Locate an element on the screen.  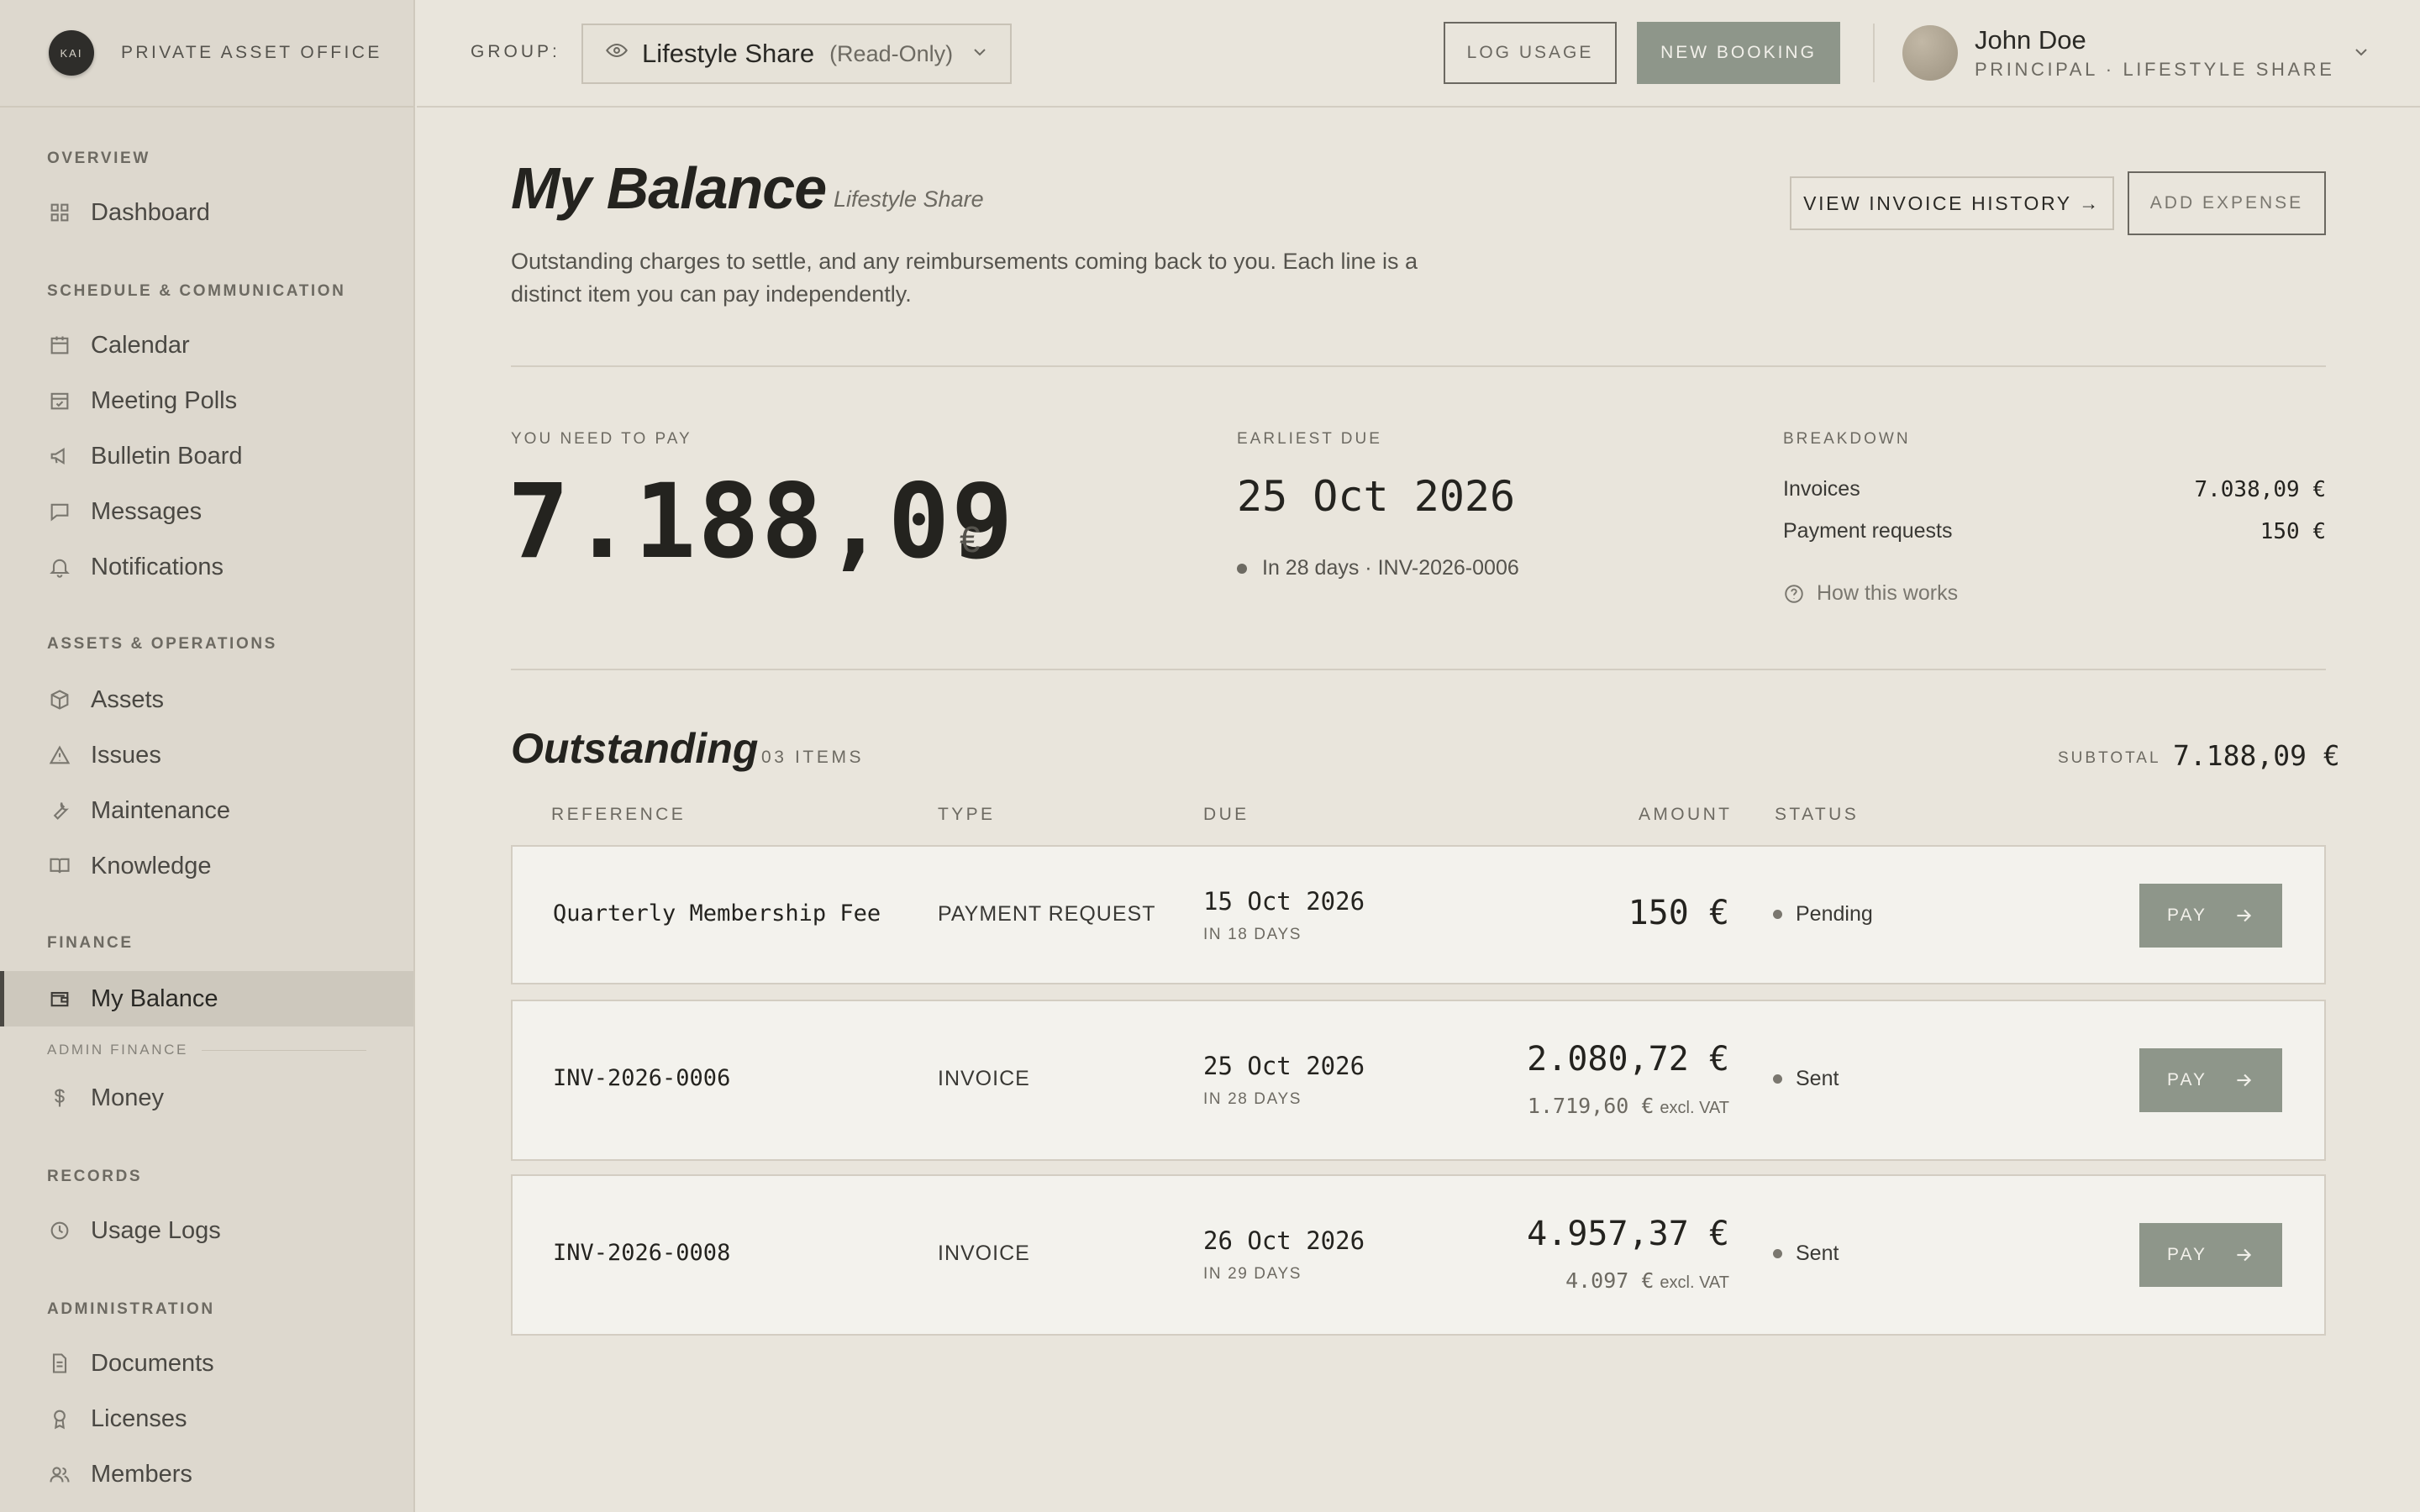
nav-section-administration: ADMINISTRATION is located at coordinates (131, 1309).